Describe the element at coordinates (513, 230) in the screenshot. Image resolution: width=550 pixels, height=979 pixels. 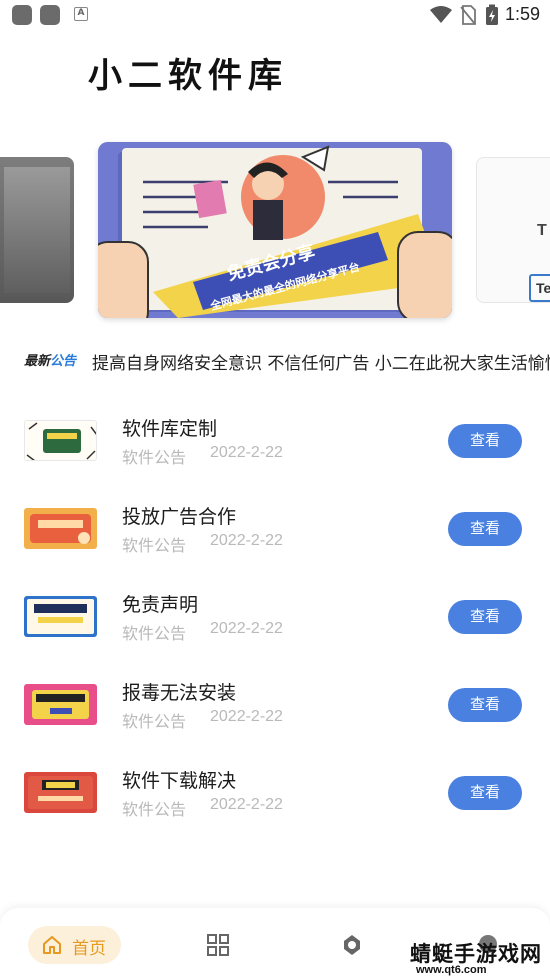
I see `banner-slide-next: T Te` at that location.